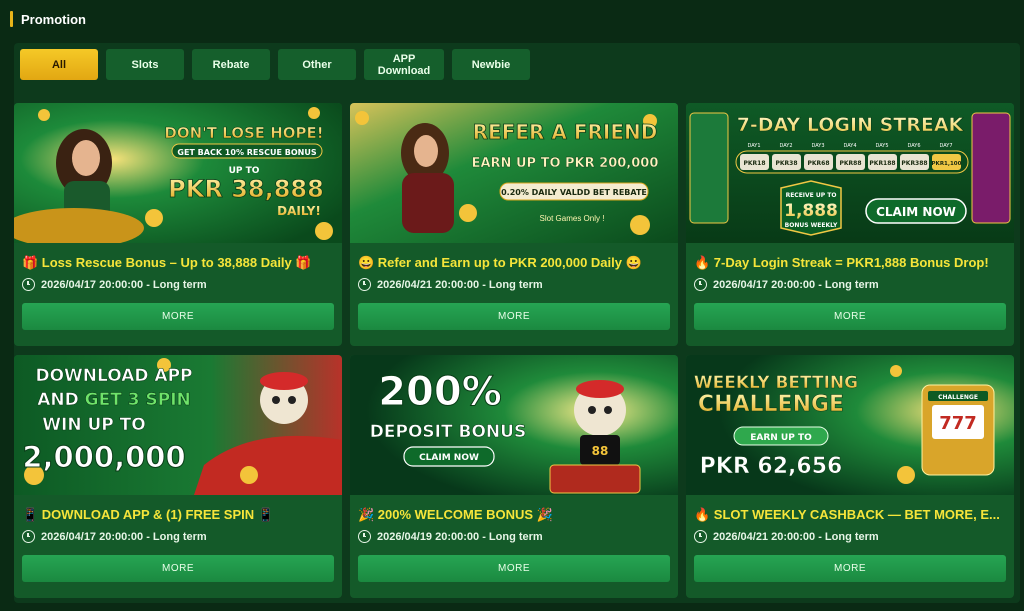  Describe the element at coordinates (850, 163) in the screenshot. I see `streak-day-amount: PKR88` at that location.